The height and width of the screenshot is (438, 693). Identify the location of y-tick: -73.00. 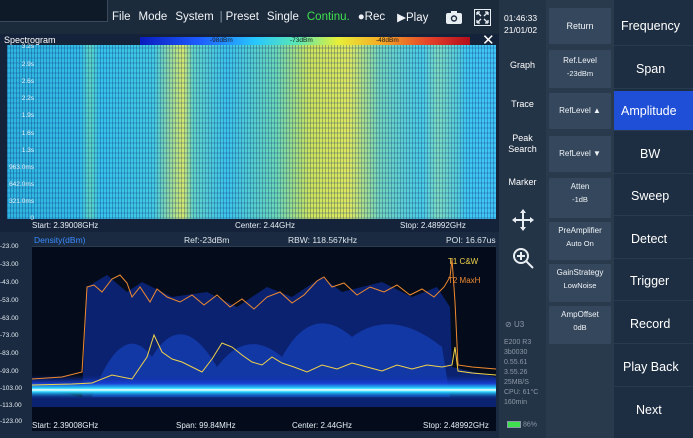
(9, 335).